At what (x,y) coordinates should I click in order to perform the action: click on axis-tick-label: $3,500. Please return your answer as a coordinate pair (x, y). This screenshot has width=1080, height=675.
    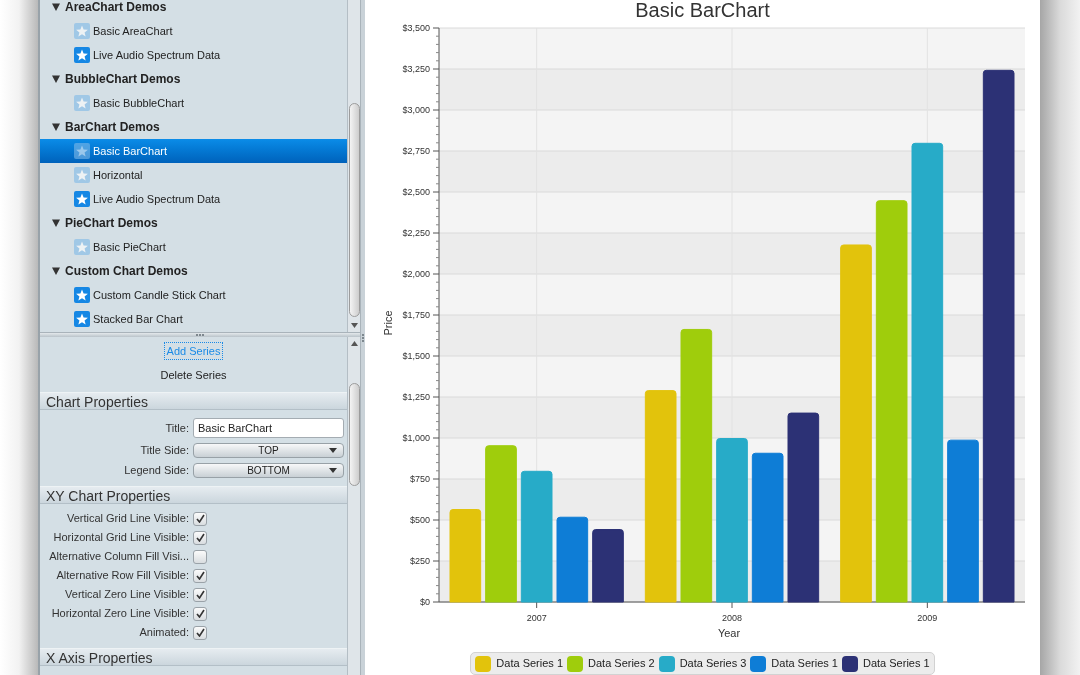
    Looking at the image, I should click on (416, 28).